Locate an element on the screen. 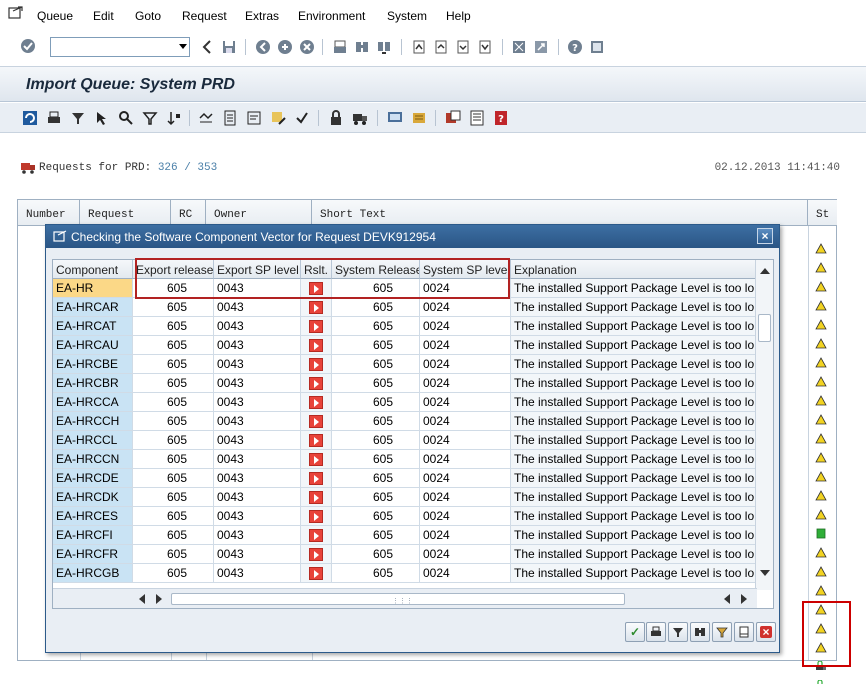 This screenshot has width=866, height=684. refresh-icon is located at coordinates (30, 118).